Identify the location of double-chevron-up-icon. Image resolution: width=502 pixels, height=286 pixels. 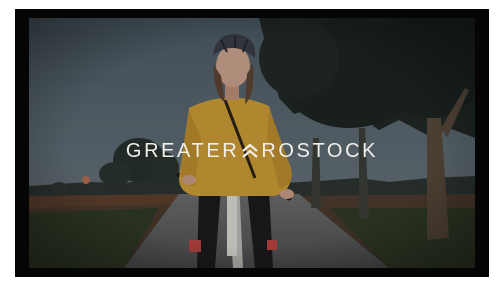
(250, 150).